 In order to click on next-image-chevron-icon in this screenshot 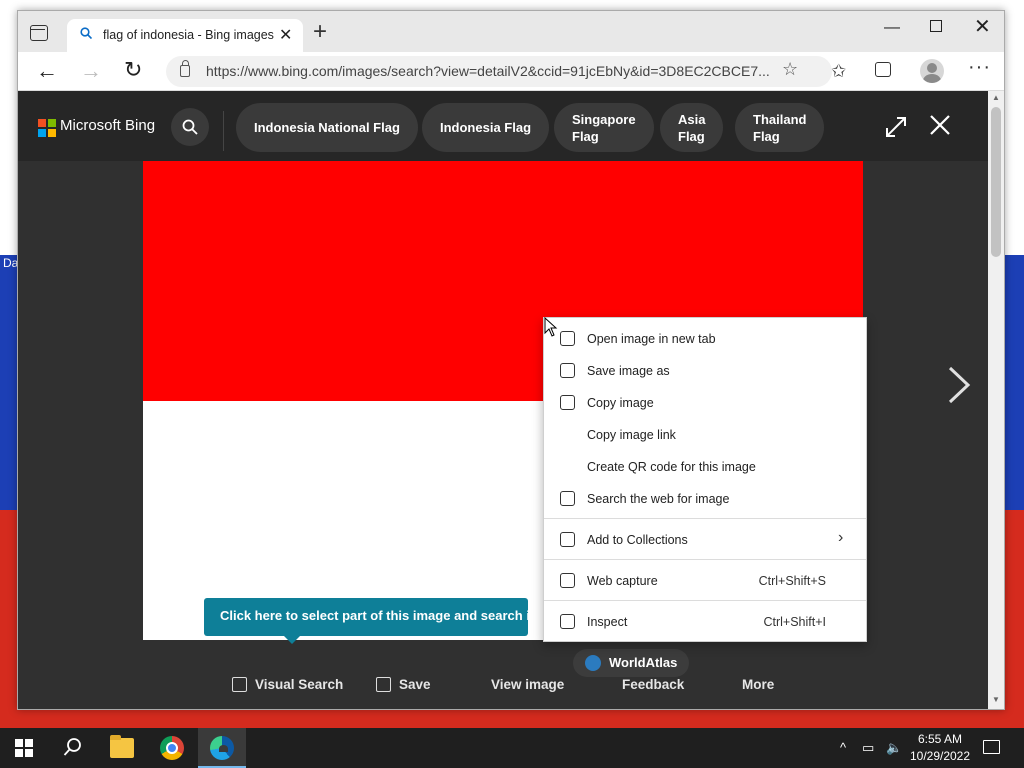, I will do `click(959, 385)`.